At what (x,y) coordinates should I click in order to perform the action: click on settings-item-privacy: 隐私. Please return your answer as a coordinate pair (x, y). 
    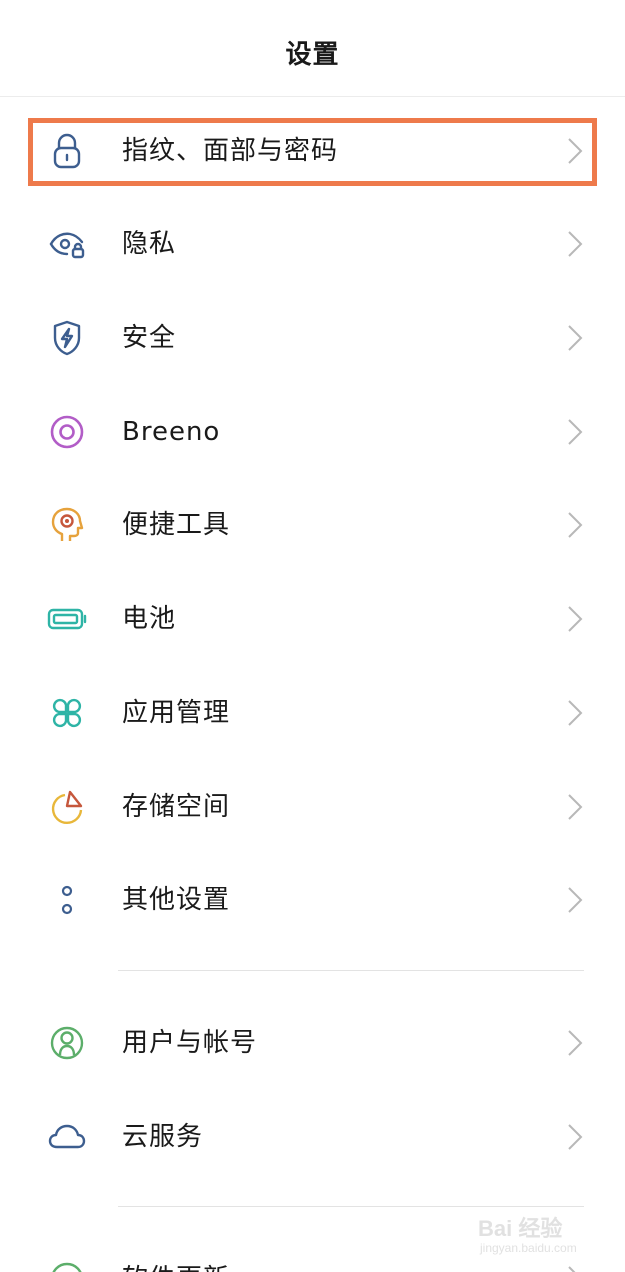
    Looking at the image, I should click on (312, 244).